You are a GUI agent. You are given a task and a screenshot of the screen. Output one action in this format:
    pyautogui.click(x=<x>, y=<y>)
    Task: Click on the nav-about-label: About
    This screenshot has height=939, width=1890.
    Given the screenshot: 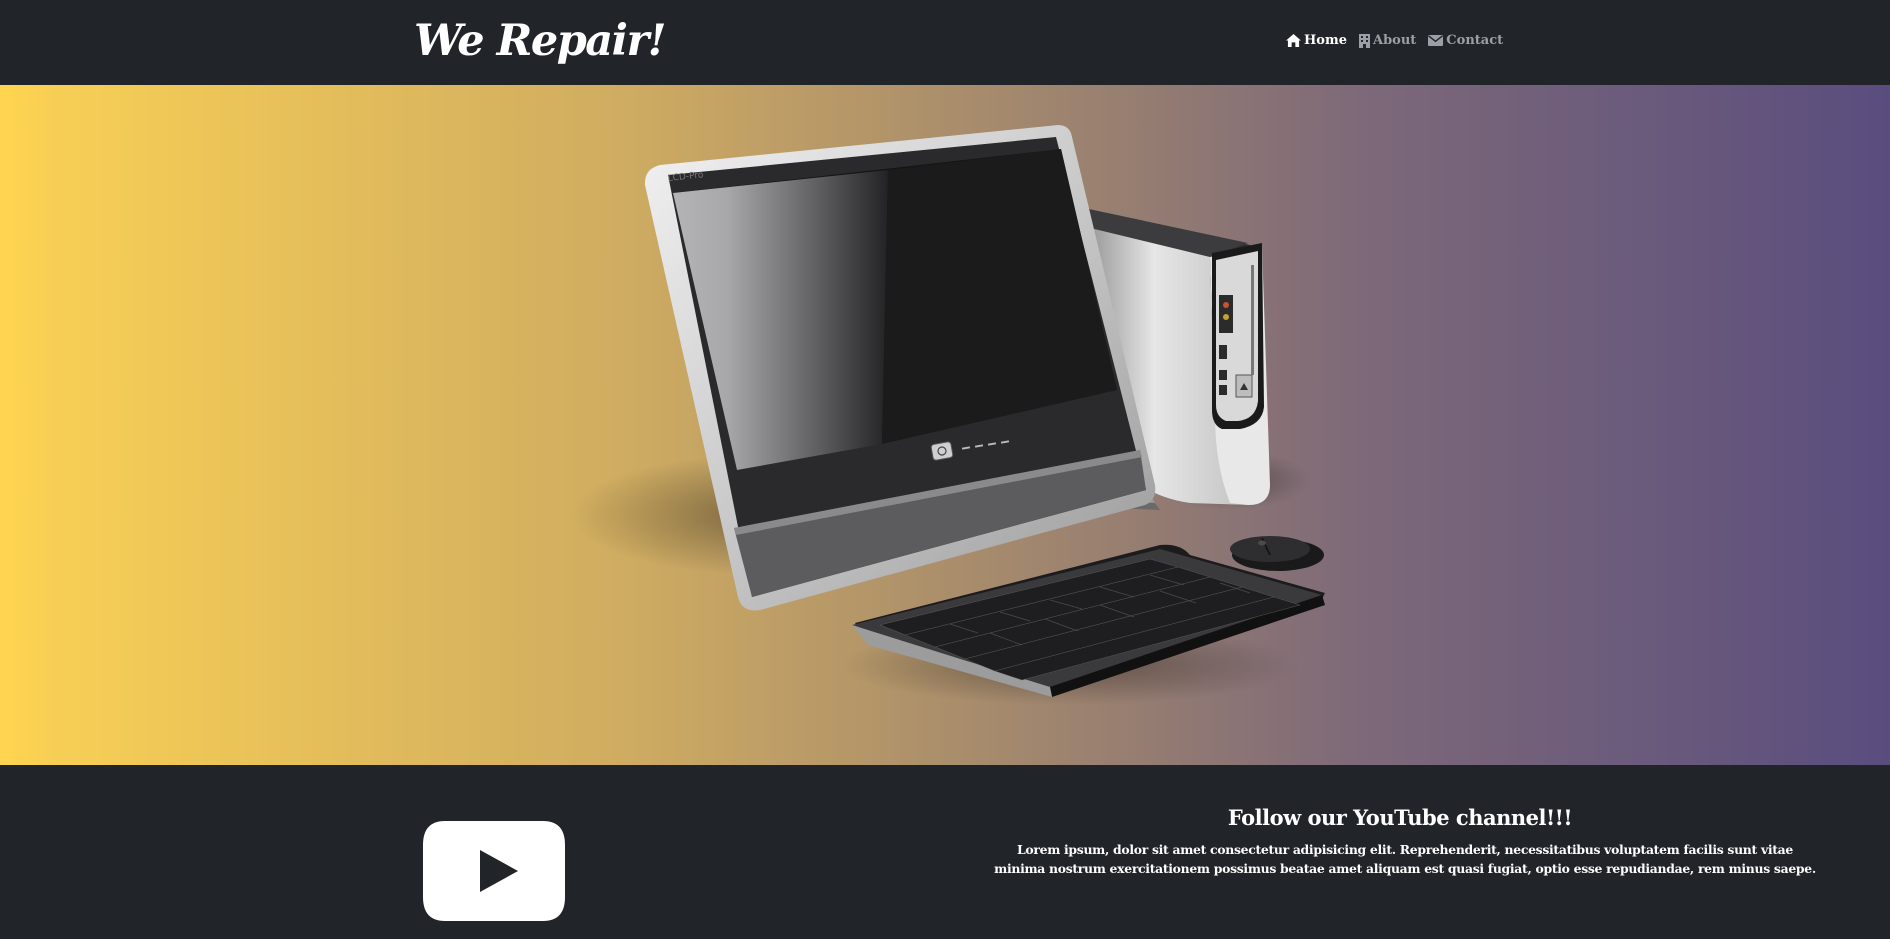 What is the action you would take?
    pyautogui.click(x=1394, y=40)
    